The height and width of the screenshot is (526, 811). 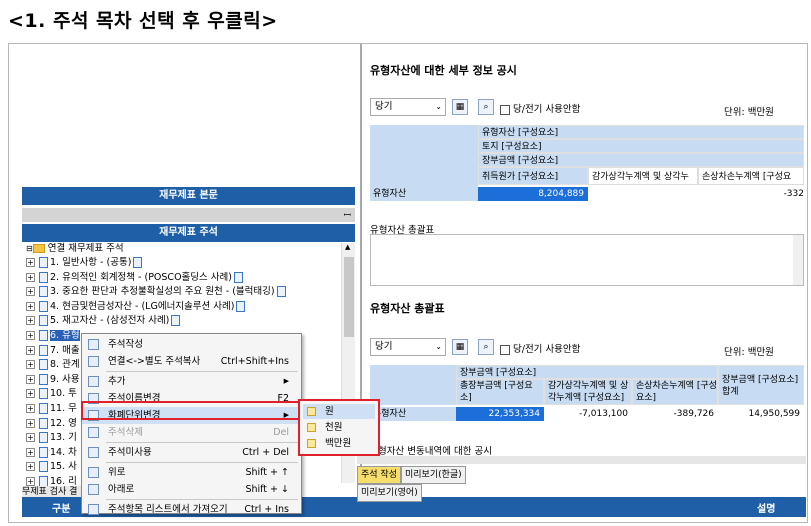 I want to click on context-menu-item: 아래로 Shift + ↓, so click(x=191, y=489).